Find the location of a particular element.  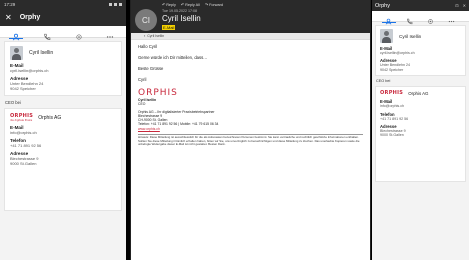

reply-all-icon: ↶ is located at coordinates (182, 5).